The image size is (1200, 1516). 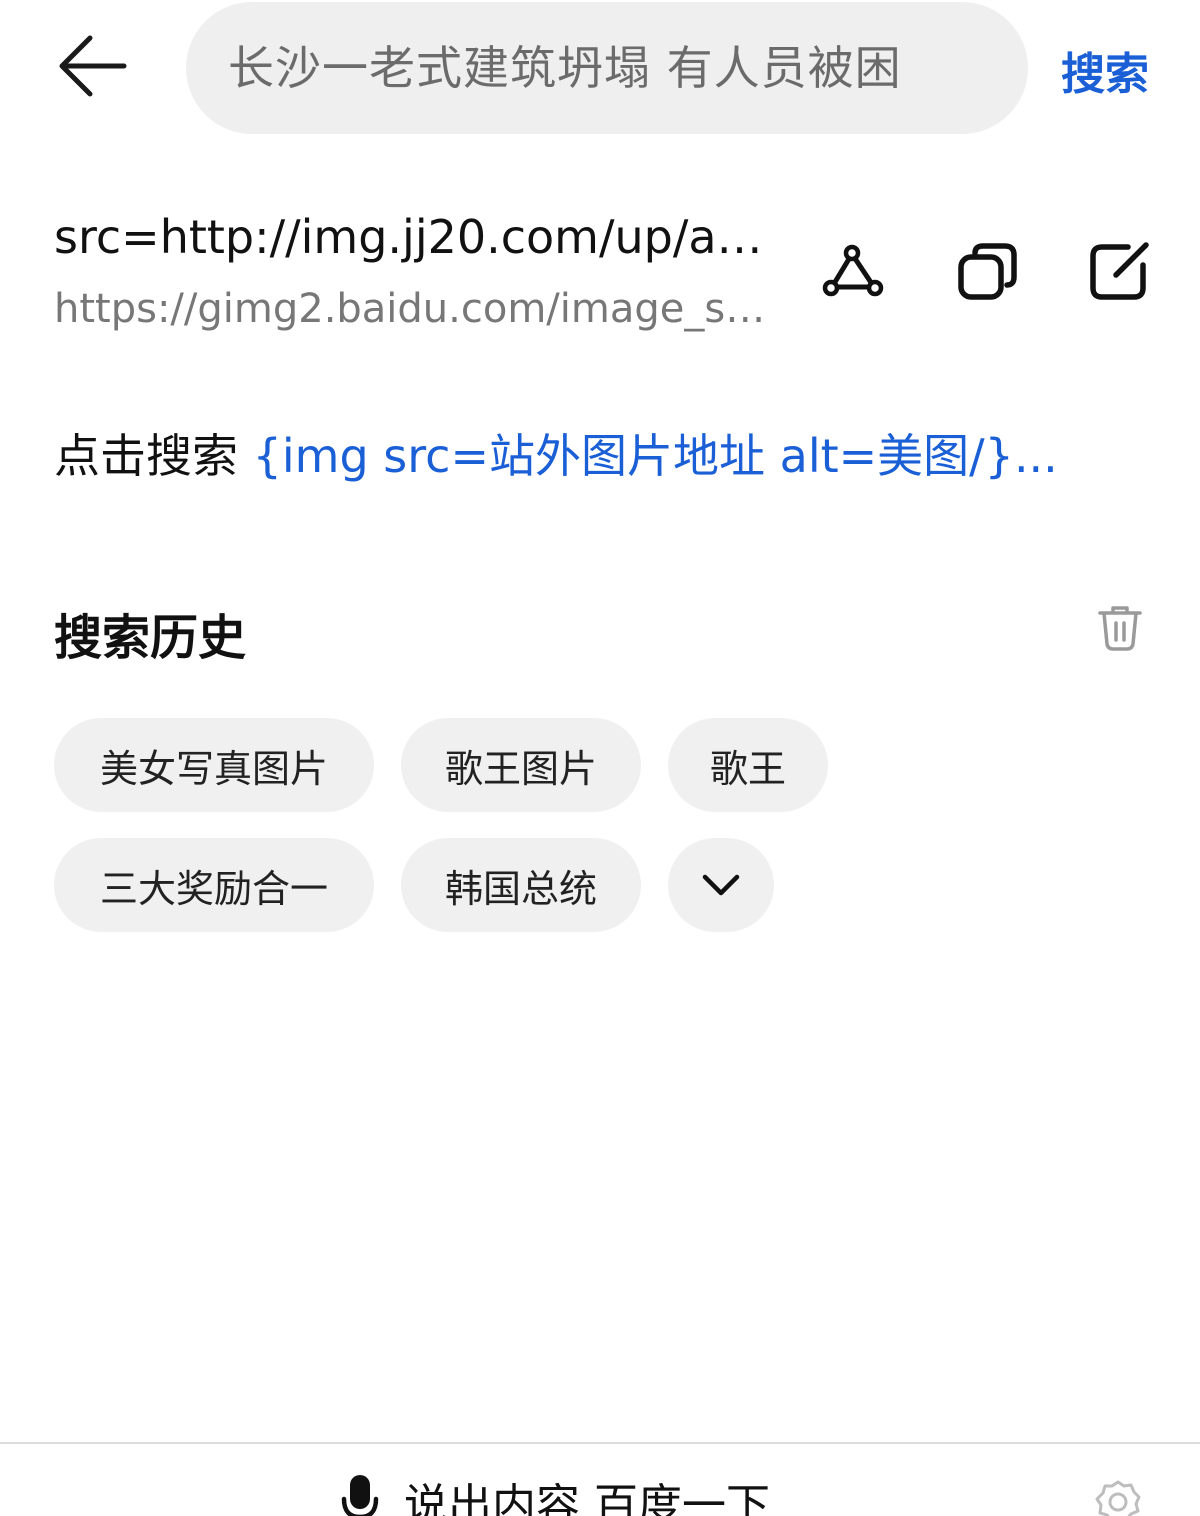 What do you see at coordinates (521, 885) in the screenshot?
I see `history-chip: 韩国总统` at bounding box center [521, 885].